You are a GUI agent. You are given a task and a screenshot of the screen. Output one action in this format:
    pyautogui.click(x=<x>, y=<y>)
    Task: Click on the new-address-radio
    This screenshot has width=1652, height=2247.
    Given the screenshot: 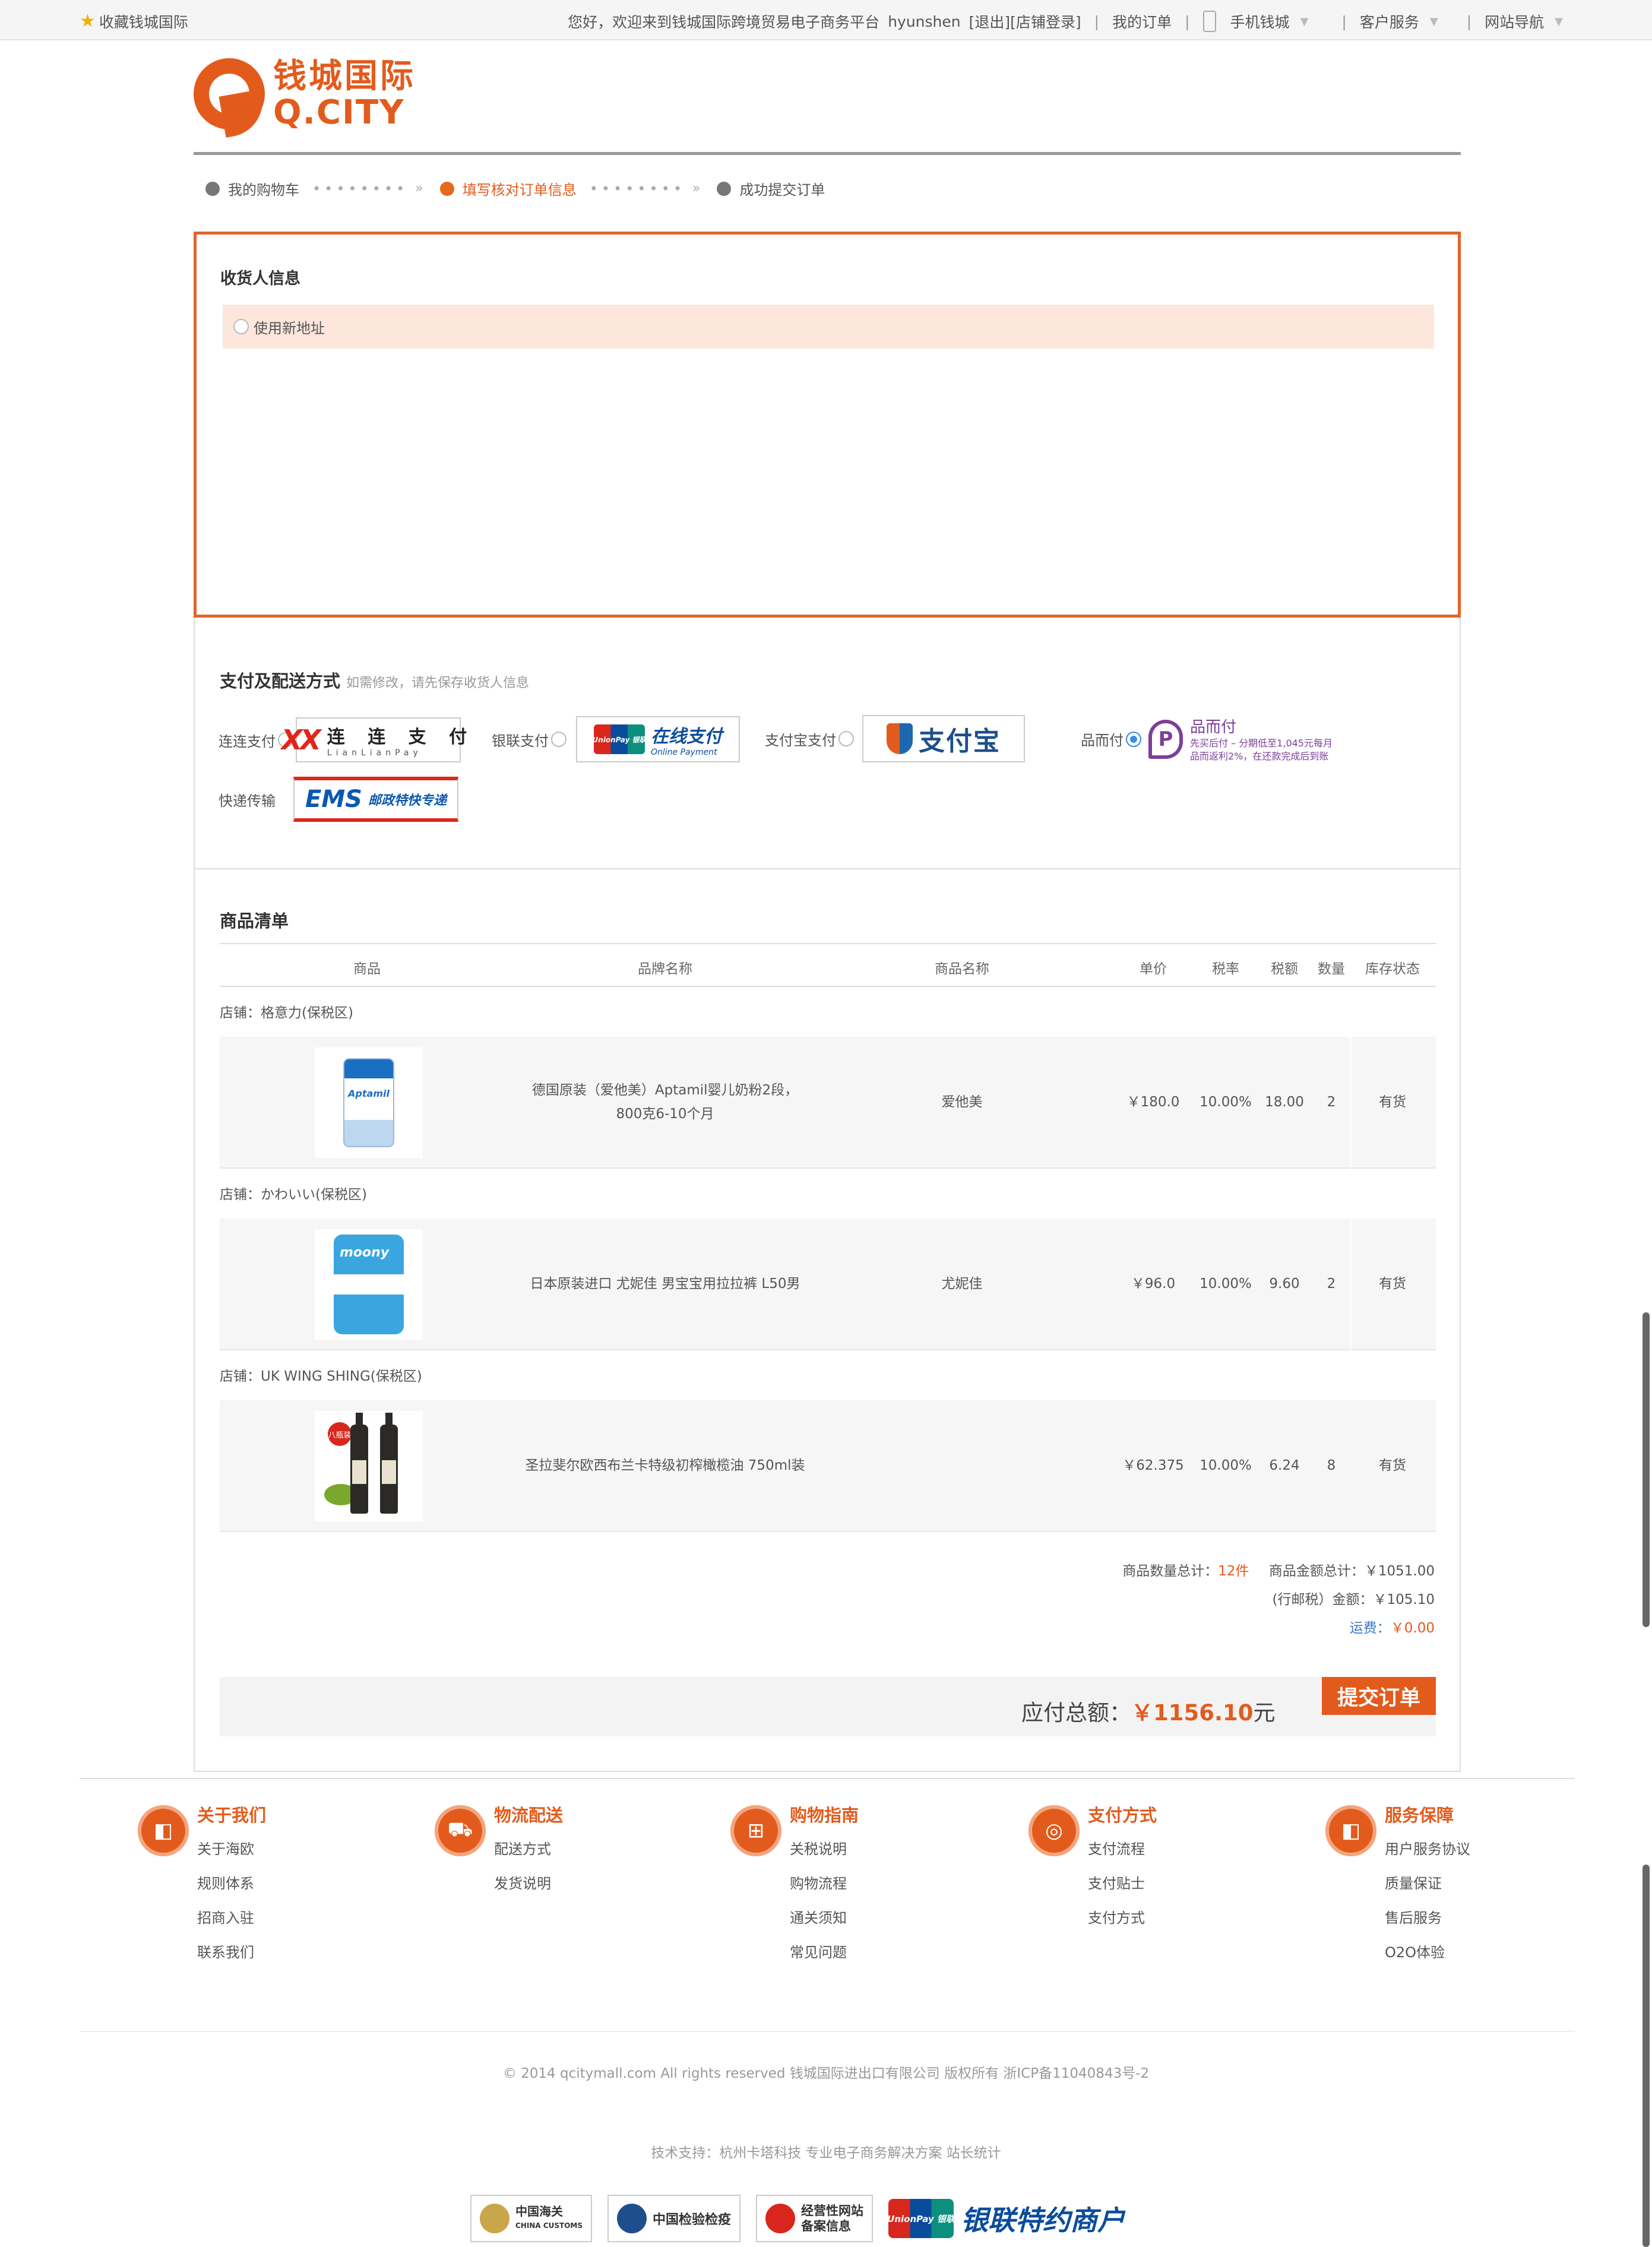 What is the action you would take?
    pyautogui.click(x=241, y=327)
    